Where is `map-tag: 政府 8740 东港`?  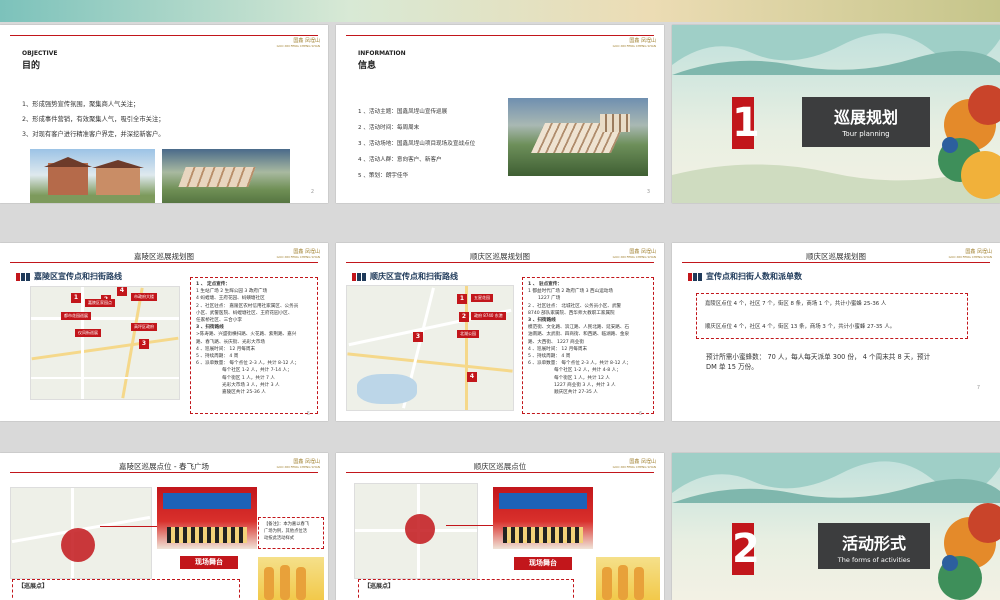
map-tag: 政府 8740 东港 is located at coordinates (488, 316).